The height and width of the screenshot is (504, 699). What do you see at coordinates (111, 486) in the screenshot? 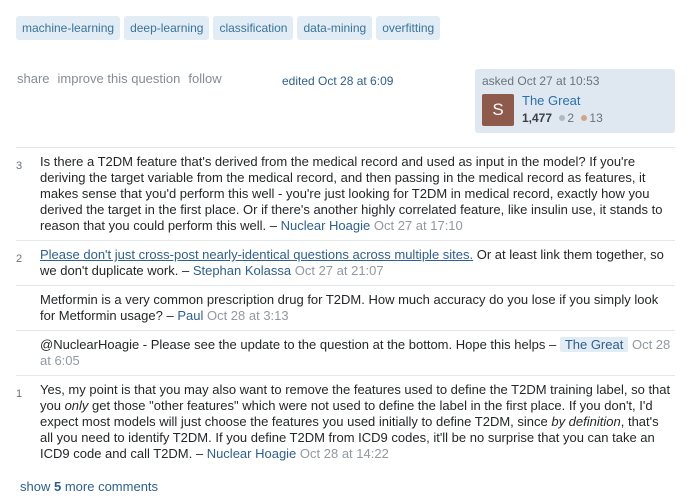
I see `show-more-suffix: more comments` at bounding box center [111, 486].